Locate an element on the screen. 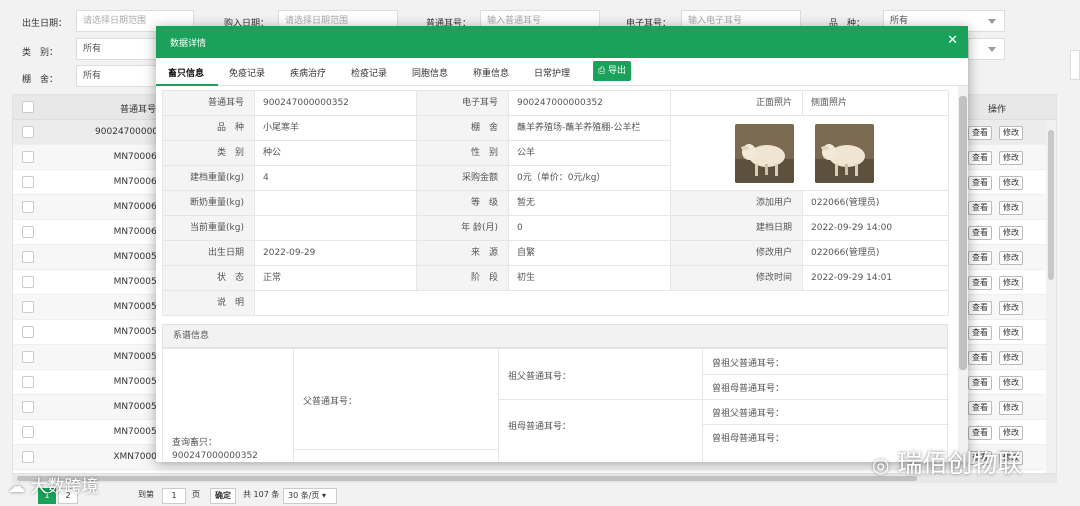  weight-value: 4 is located at coordinates (336, 178).